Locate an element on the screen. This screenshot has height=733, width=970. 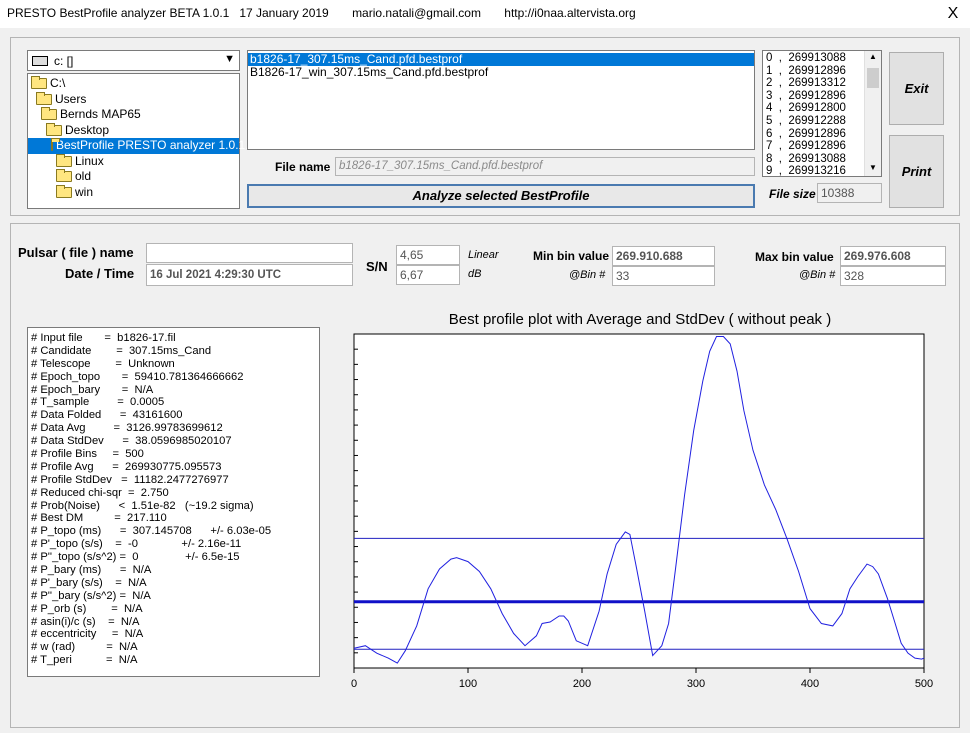
directory-label: Users is located at coordinates (71, 98).